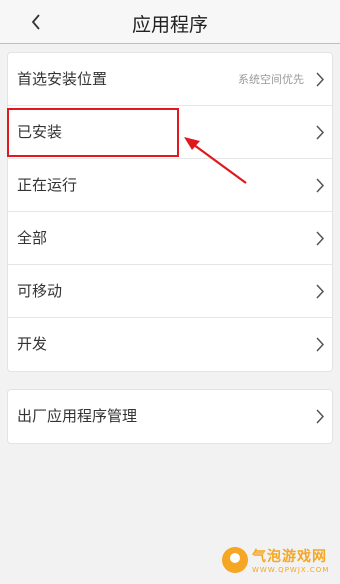 The image size is (340, 584). What do you see at coordinates (170, 344) in the screenshot?
I see `development-item: 开发` at bounding box center [170, 344].